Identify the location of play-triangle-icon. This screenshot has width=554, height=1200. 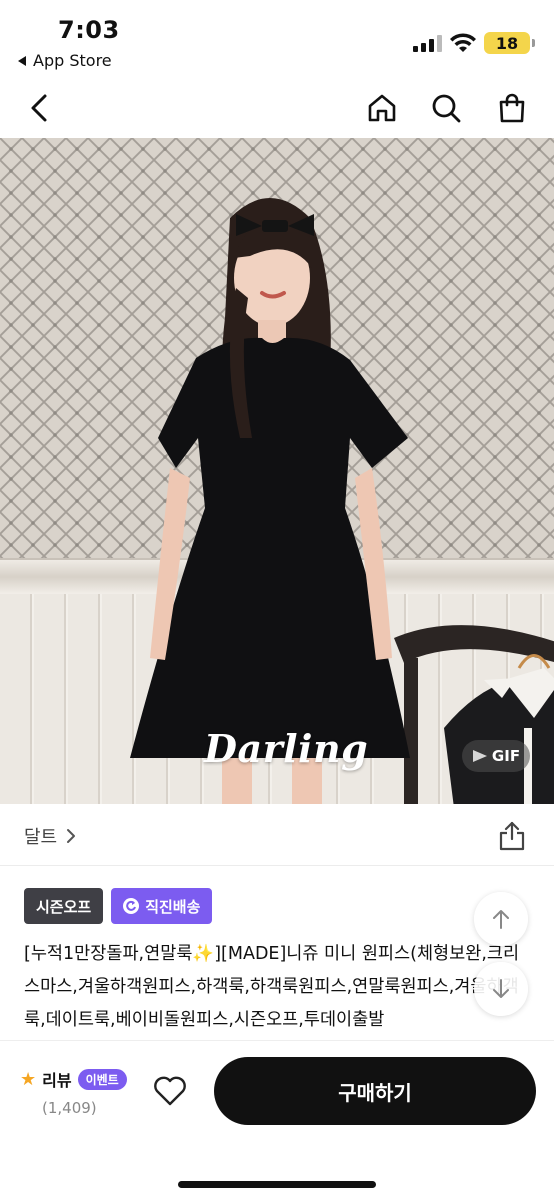
(479, 756).